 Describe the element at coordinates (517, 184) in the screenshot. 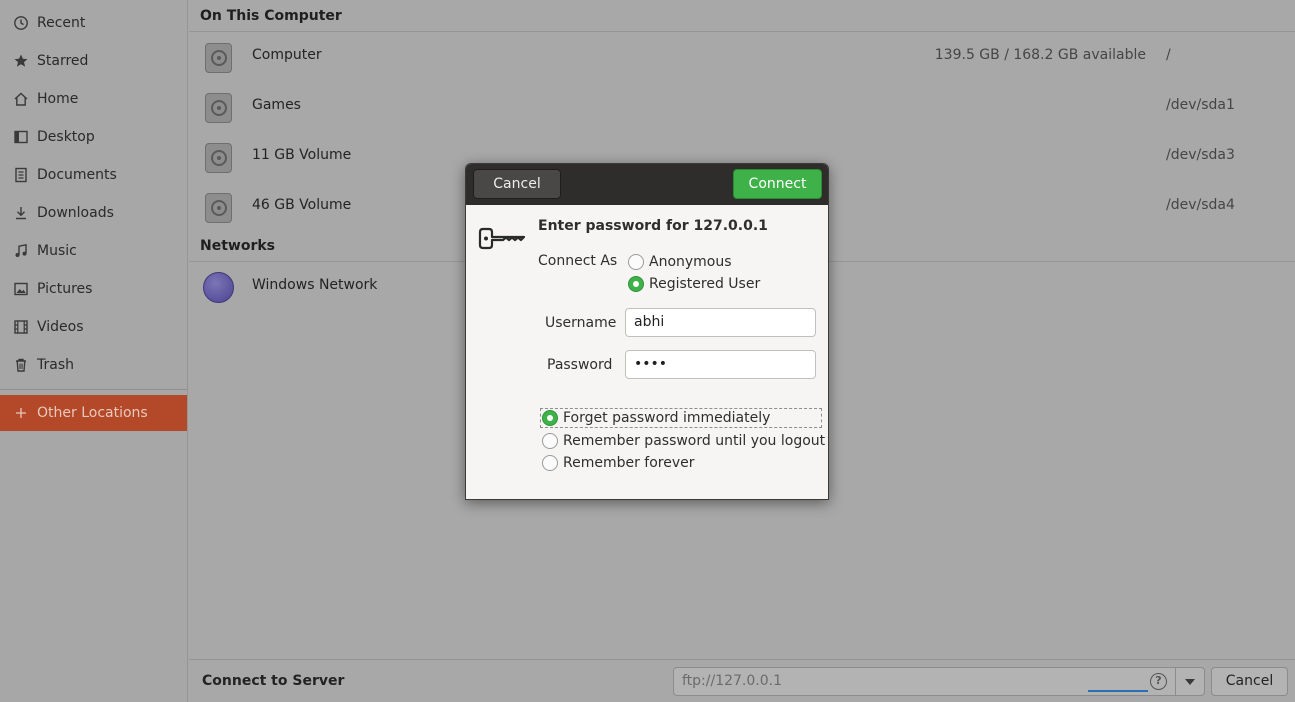

I see `dialog-cancel-button: Cancel` at that location.